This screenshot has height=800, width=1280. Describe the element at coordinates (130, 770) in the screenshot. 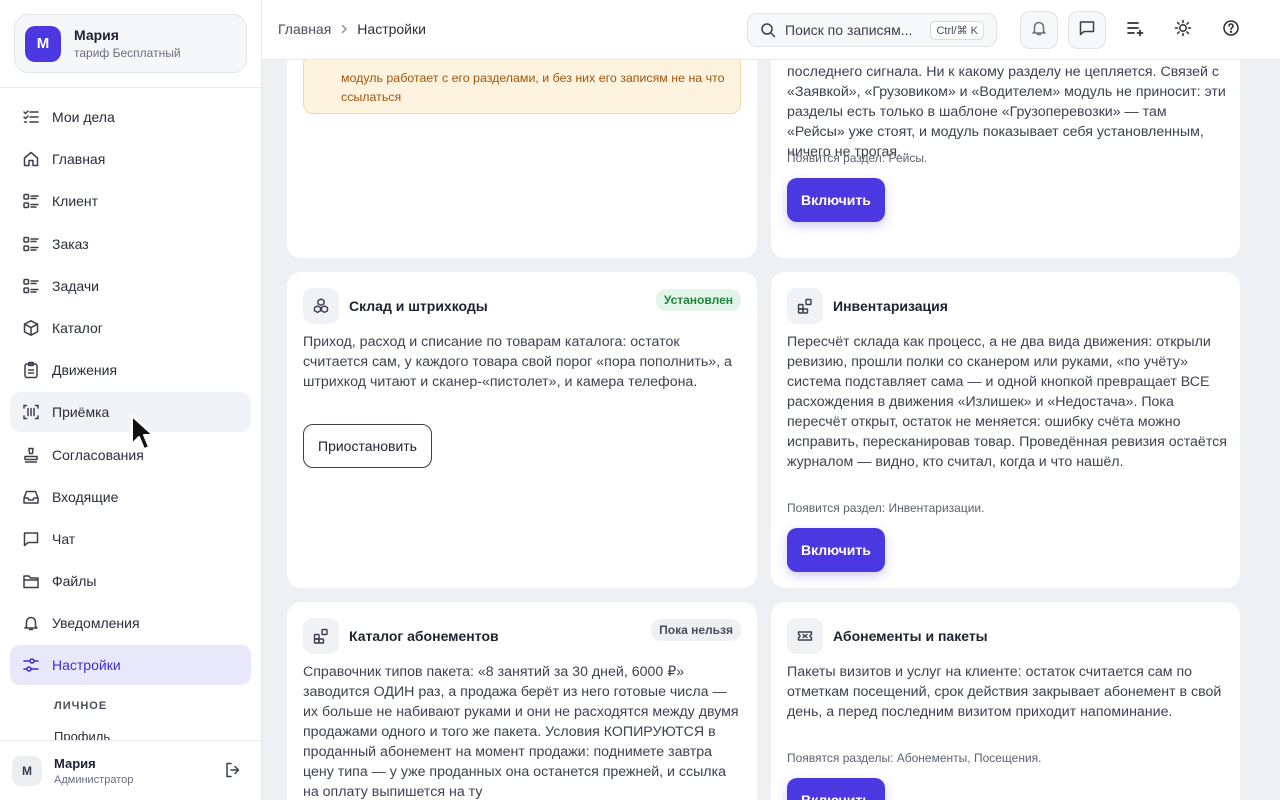

I see `user-footer: М Мария Администратор` at that location.